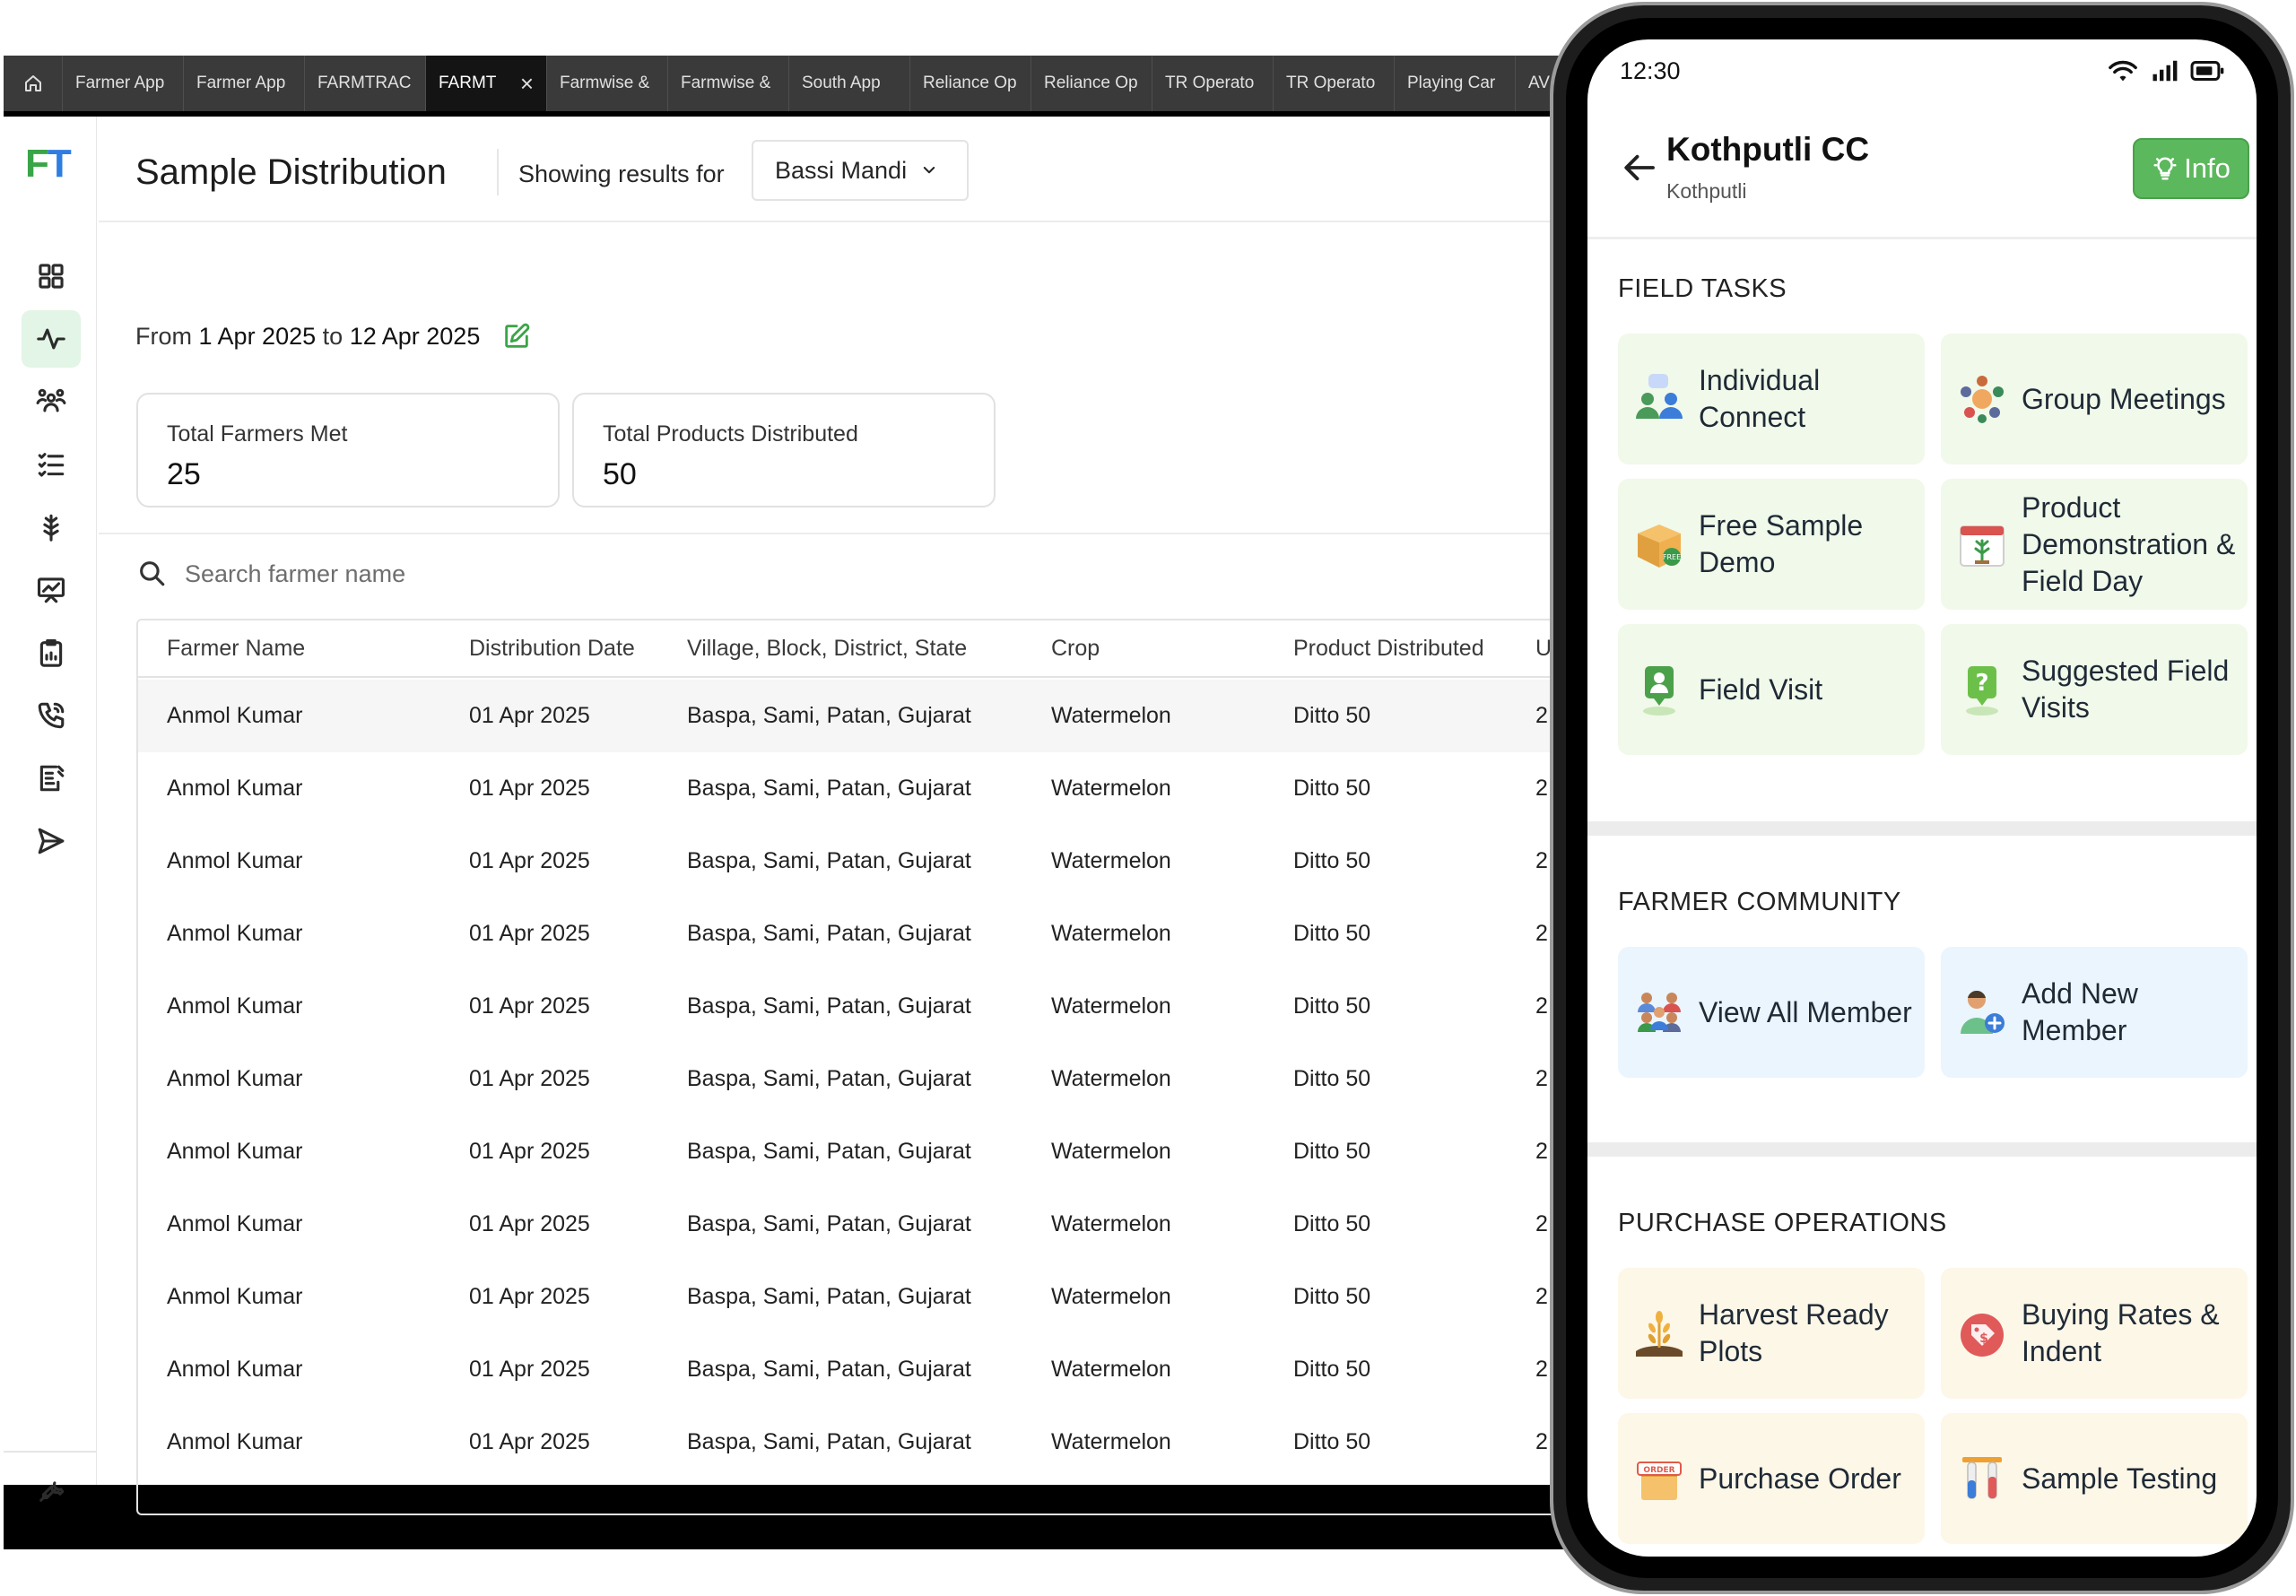  What do you see at coordinates (51, 779) in the screenshot?
I see `sidebar-item-report` at bounding box center [51, 779].